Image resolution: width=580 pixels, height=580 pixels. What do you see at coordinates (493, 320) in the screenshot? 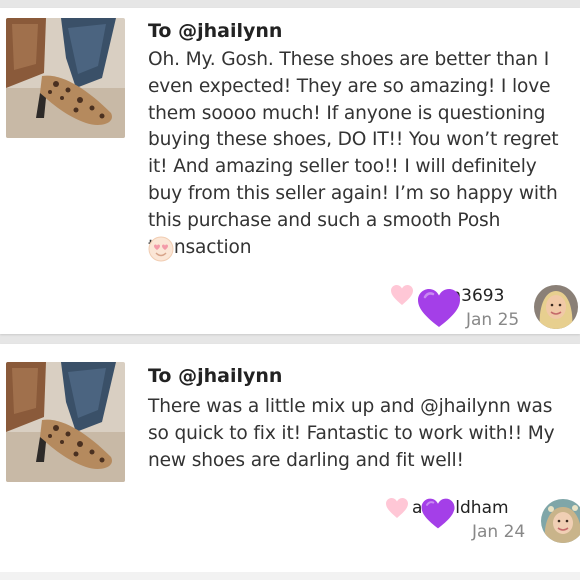
I see `review-date: Jan 25` at bounding box center [493, 320].